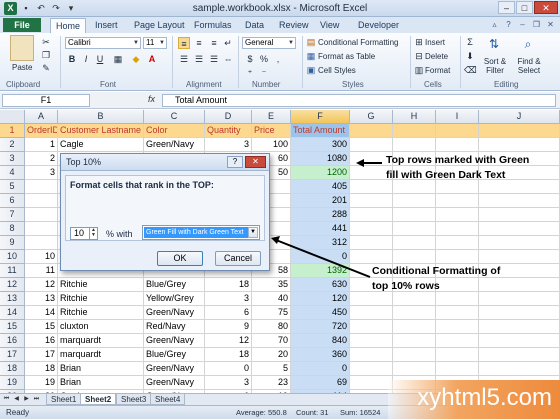 The height and width of the screenshot is (419, 560). Describe the element at coordinates (46, 42) in the screenshot. I see `cut-icon: ✂` at that location.